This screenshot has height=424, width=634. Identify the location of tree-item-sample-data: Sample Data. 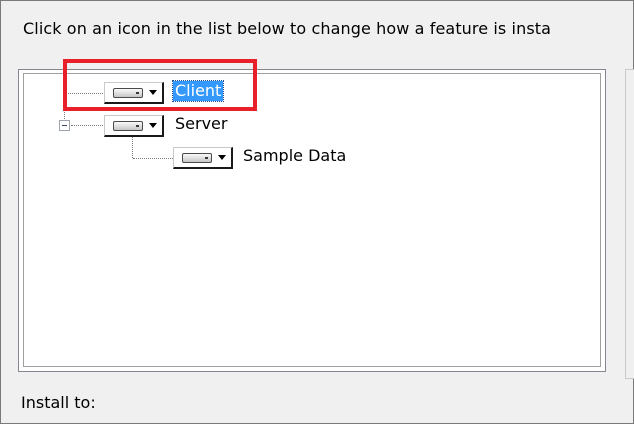
(294, 156).